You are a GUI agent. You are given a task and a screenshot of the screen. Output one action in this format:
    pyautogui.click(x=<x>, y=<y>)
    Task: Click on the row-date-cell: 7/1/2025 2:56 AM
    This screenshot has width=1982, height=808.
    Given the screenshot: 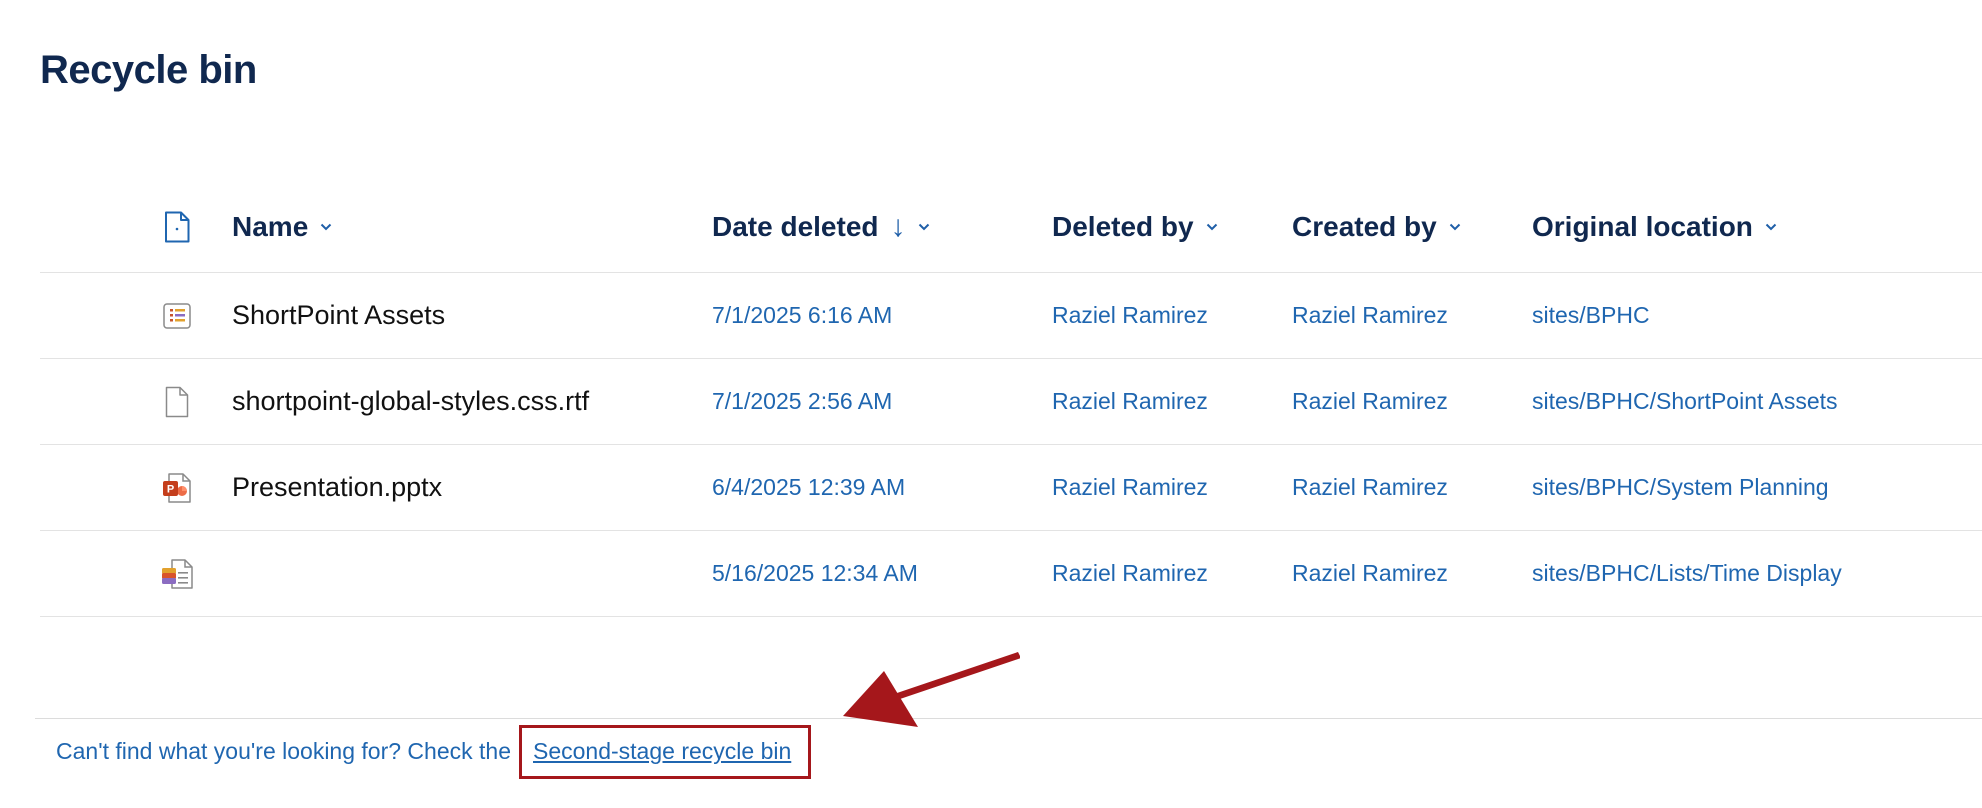 What is the action you would take?
    pyautogui.click(x=802, y=401)
    